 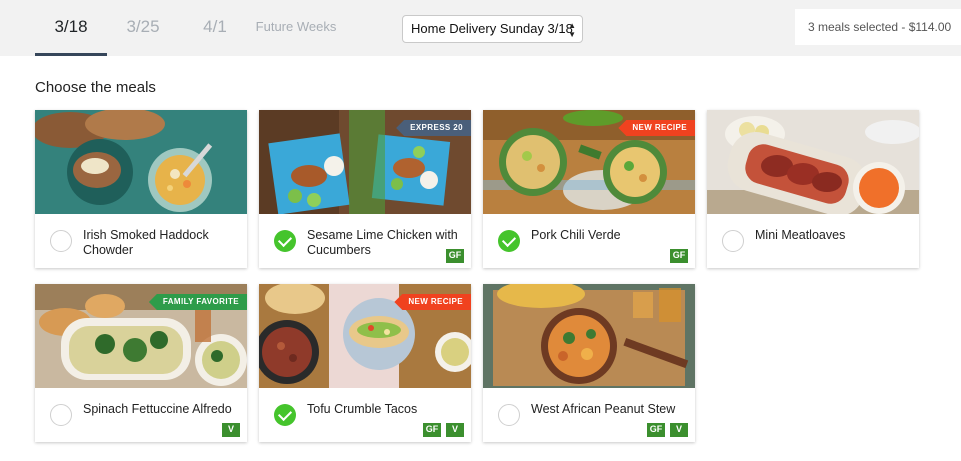 What do you see at coordinates (433, 128) in the screenshot?
I see `express-ribbon: EXPRESS 20` at bounding box center [433, 128].